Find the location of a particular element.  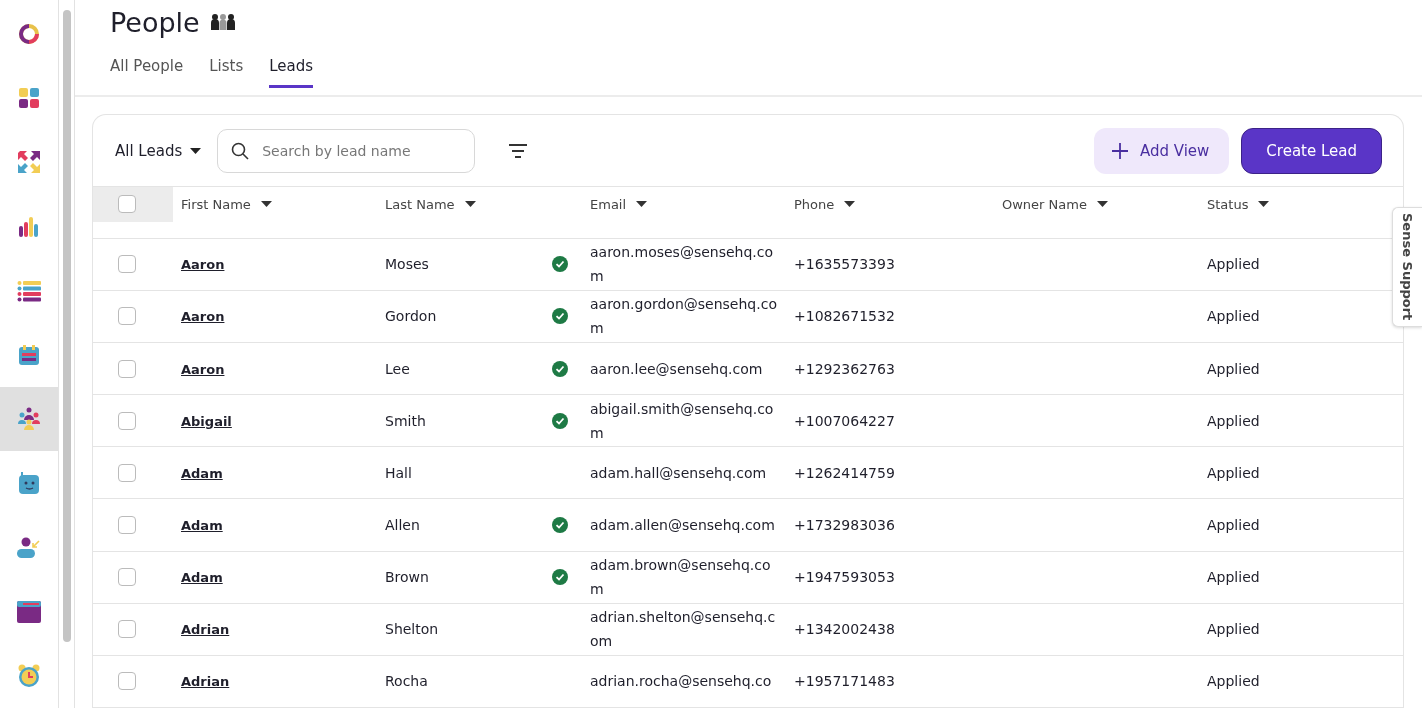

table-cell-text: aaron.gordon@sensehq.com is located at coordinates (683, 317).